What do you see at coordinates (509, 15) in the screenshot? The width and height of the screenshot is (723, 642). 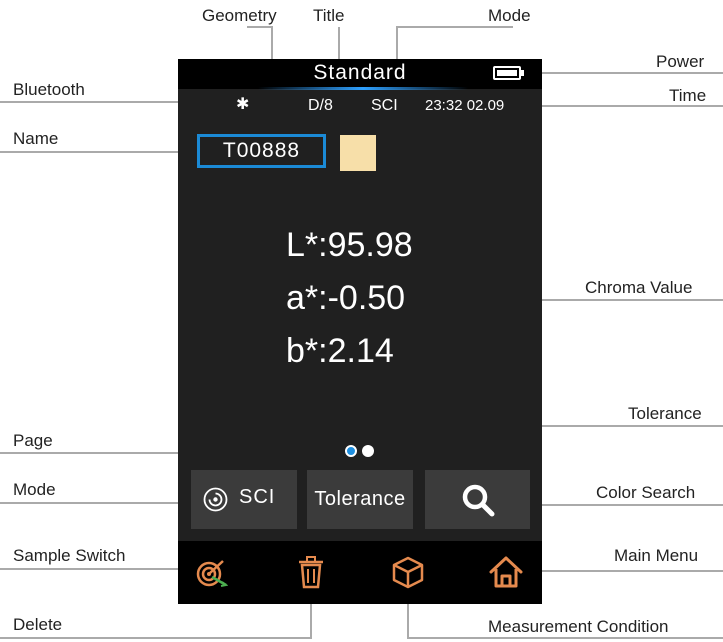 I see `callout-mode-top: Mode` at bounding box center [509, 15].